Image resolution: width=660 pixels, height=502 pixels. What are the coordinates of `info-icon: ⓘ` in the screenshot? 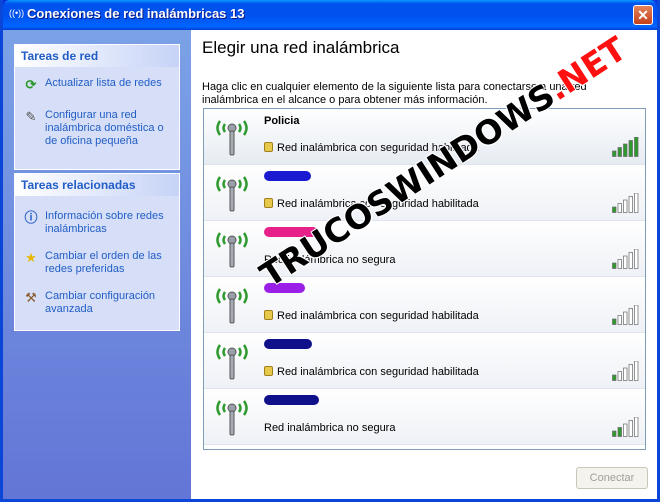 It's located at (31, 217).